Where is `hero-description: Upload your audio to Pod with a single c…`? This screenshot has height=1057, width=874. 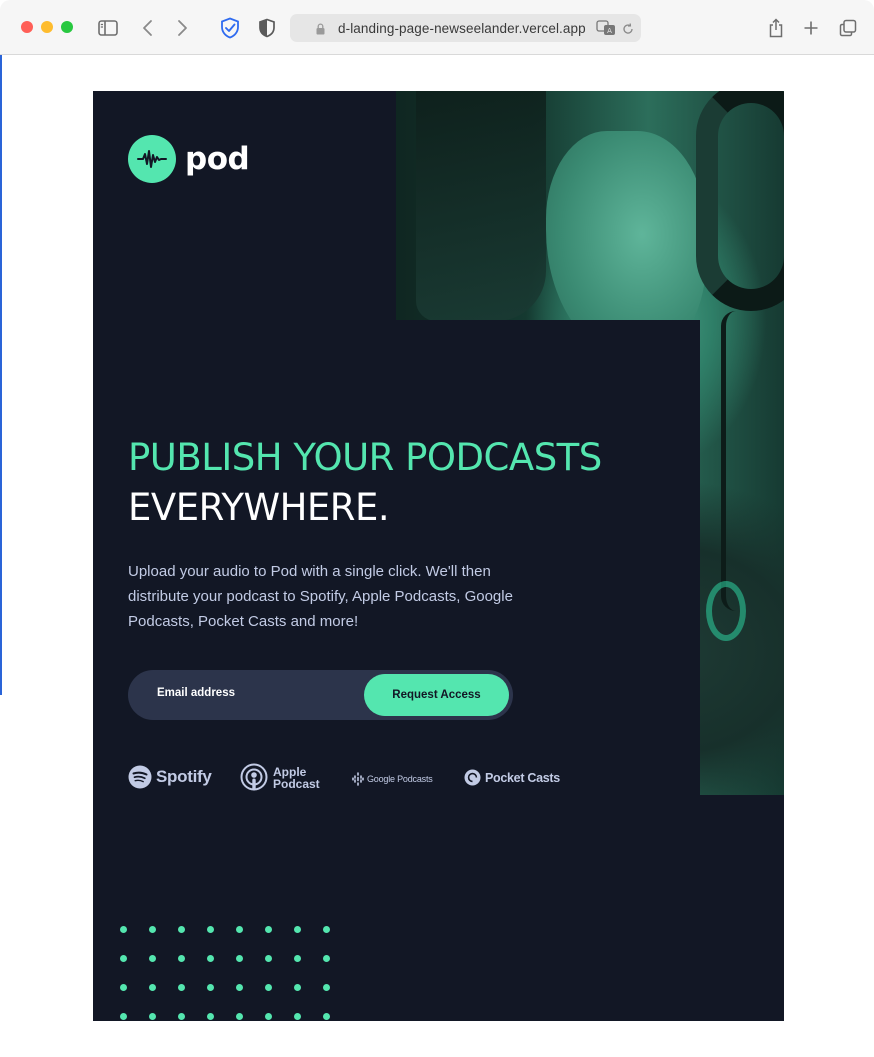
hero-description: Upload your audio to Pod with a single c… is located at coordinates (320, 596).